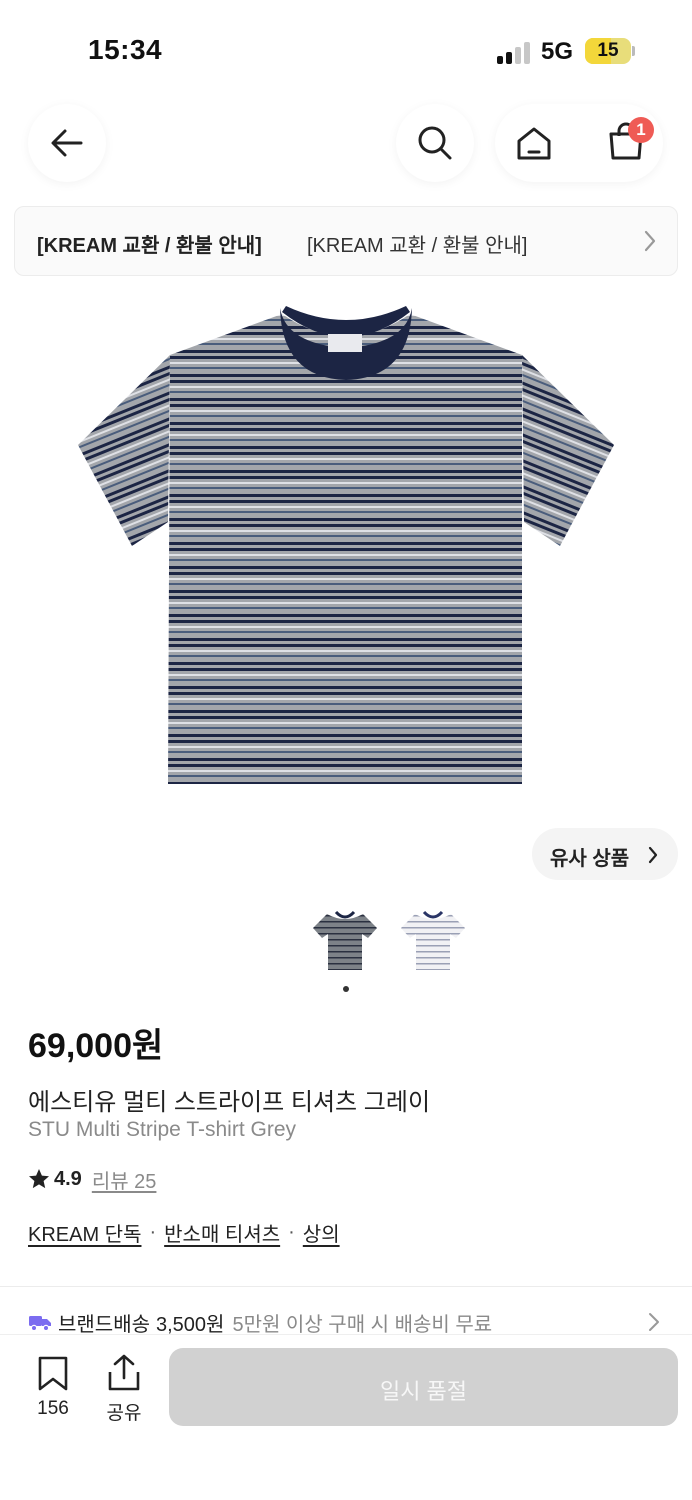 The height and width of the screenshot is (1500, 692). Describe the element at coordinates (346, 1286) in the screenshot. I see `section-divider` at that location.